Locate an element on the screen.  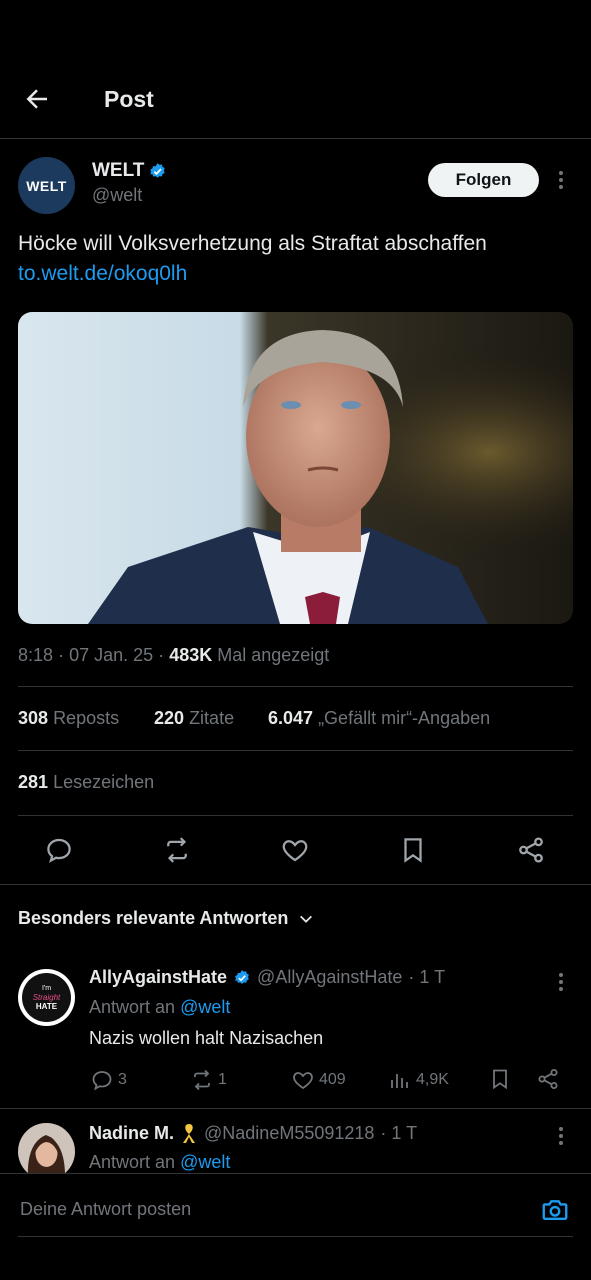
bookmark-button is located at coordinates (413, 850).